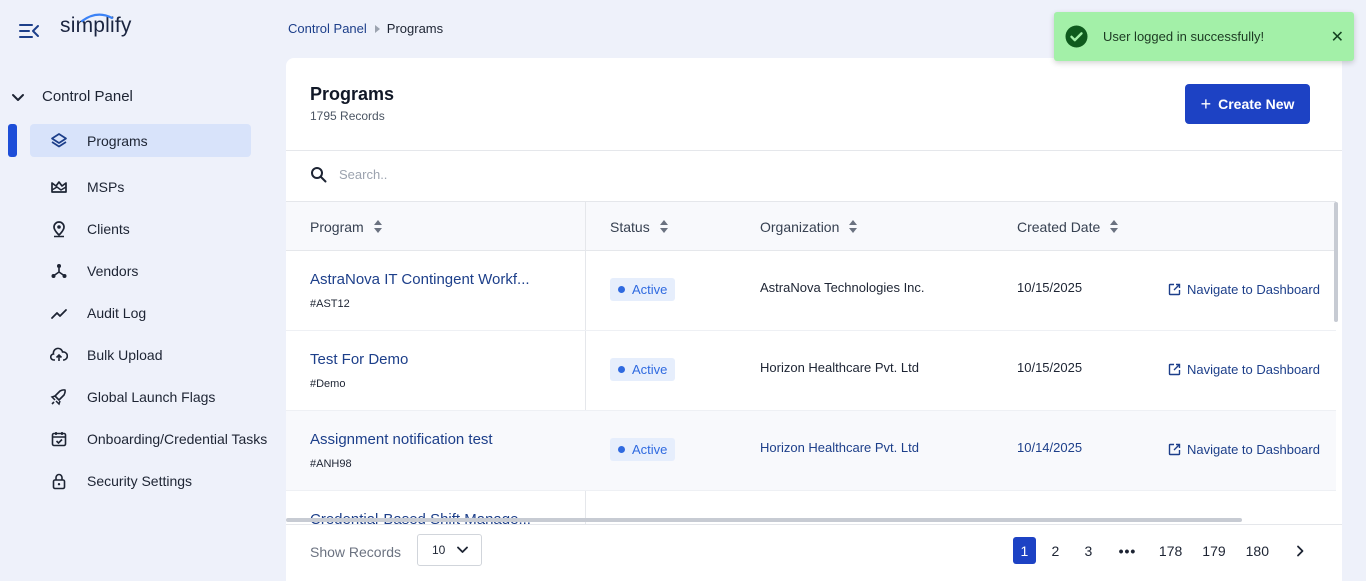 This screenshot has width=1366, height=581. I want to click on pagination: 1 2 3 ••• 178 179 180, so click(1162, 550).